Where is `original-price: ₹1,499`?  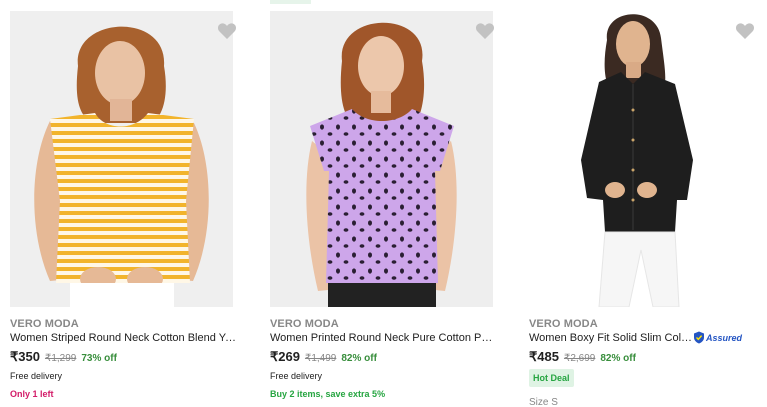 original-price: ₹1,499 is located at coordinates (320, 358).